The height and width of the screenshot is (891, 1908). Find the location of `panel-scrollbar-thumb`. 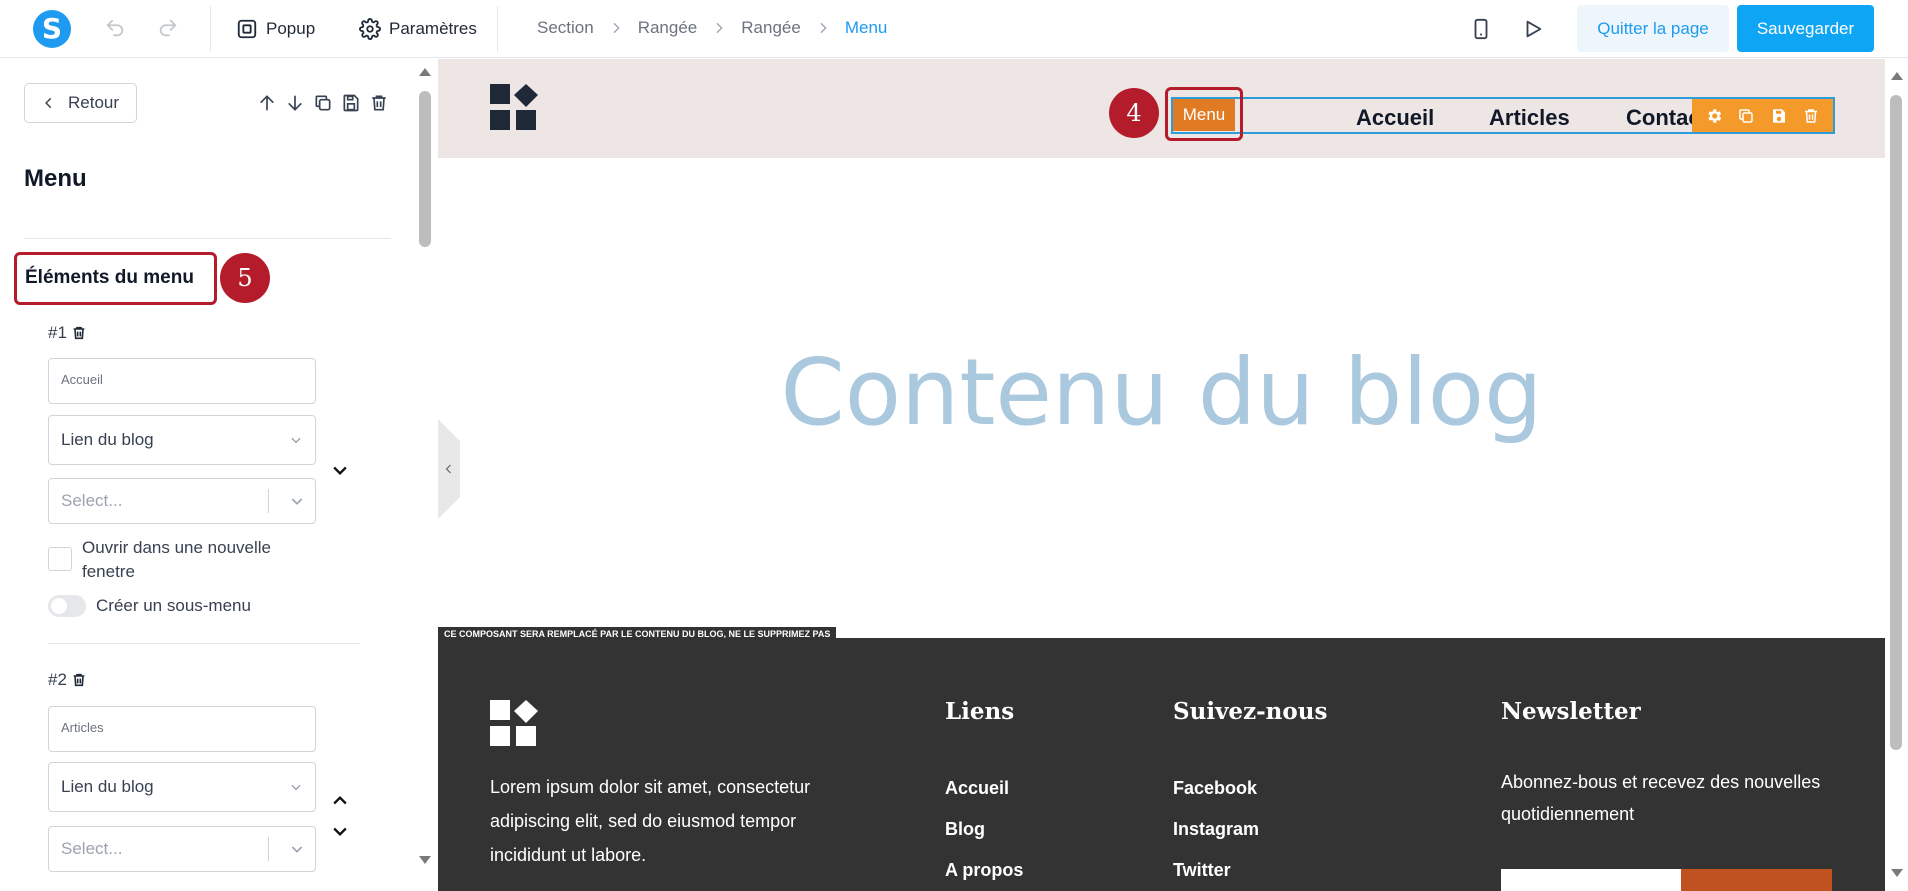

panel-scrollbar-thumb is located at coordinates (425, 169).